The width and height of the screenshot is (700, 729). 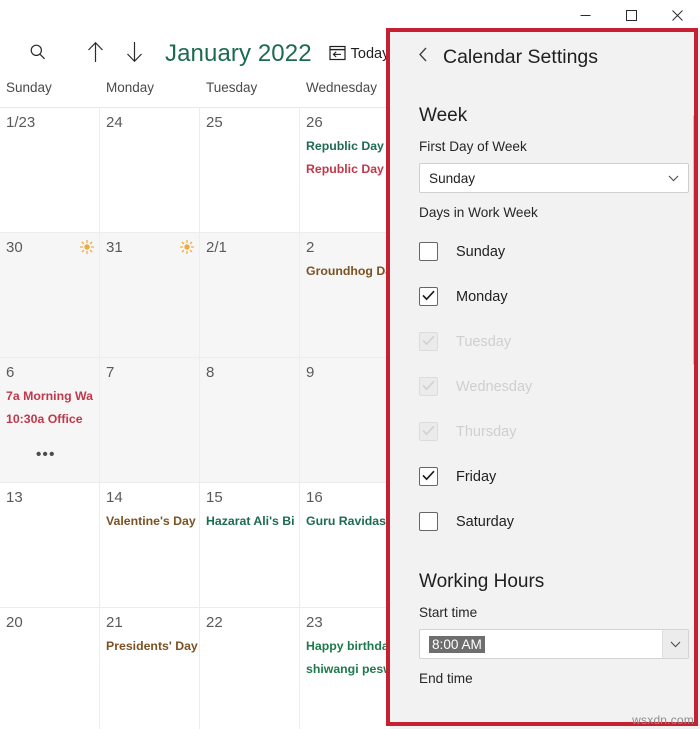 What do you see at coordinates (250, 295) in the screenshot?
I see `calendar-day-cell: 2/1` at bounding box center [250, 295].